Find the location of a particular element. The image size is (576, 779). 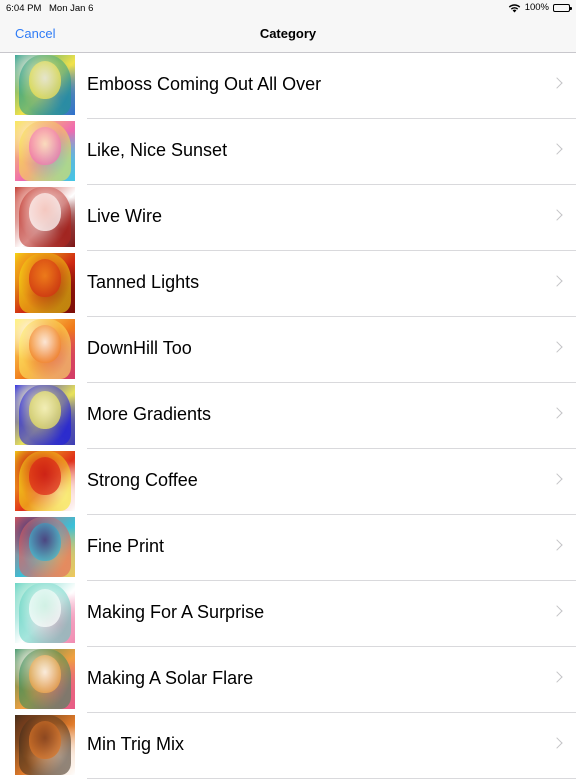

status-date: Mon Jan 6 is located at coordinates (71, 8).